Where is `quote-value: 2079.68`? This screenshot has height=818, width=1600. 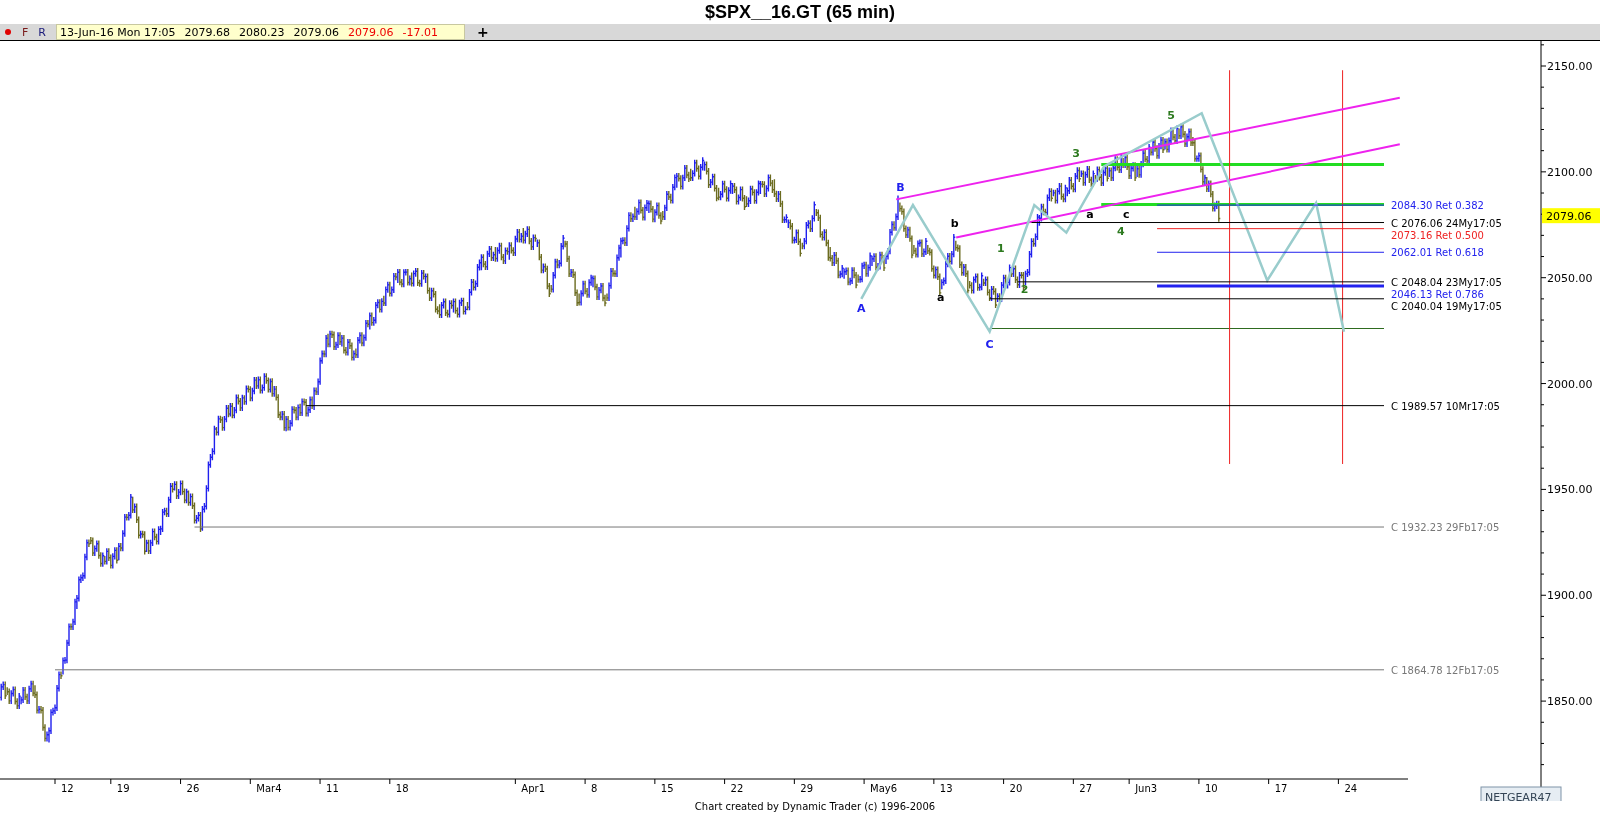
quote-value: 2079.68 is located at coordinates (207, 32).